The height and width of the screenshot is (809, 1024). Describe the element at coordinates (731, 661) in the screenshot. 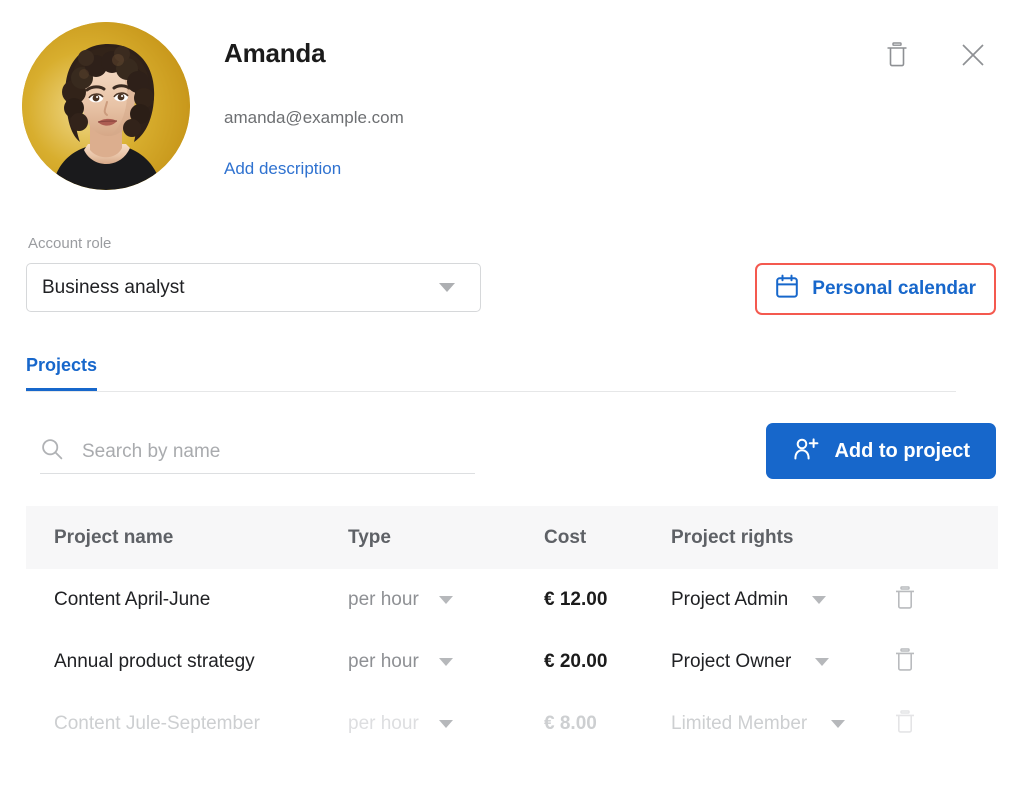

I see `cell-project-rights: Project Owner` at that location.